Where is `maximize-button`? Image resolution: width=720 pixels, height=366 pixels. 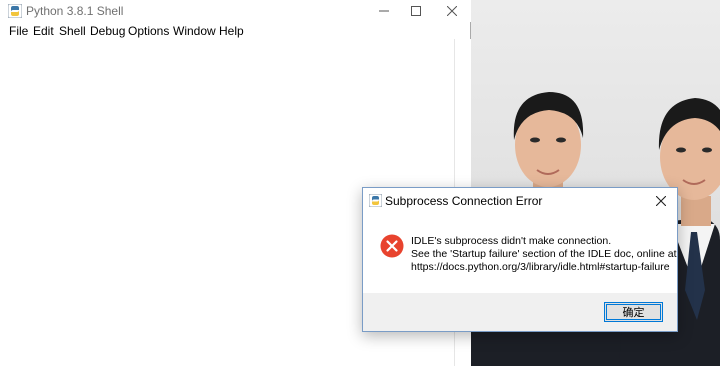 maximize-button is located at coordinates (416, 11).